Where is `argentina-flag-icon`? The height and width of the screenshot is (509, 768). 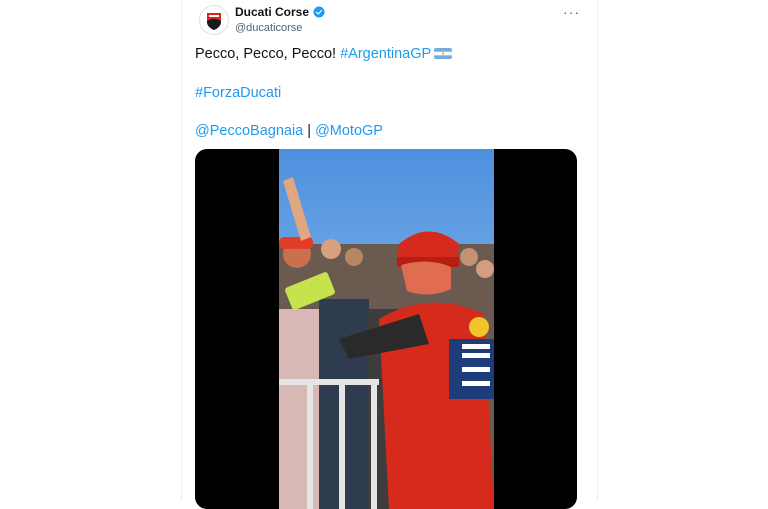
argentina-flag-icon is located at coordinates (443, 53).